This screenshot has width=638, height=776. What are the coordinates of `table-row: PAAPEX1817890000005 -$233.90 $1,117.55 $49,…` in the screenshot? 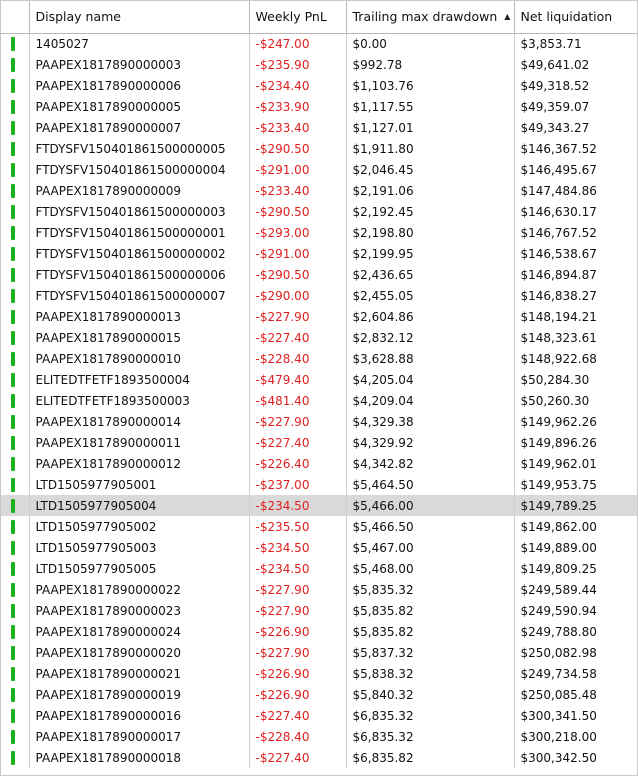 It's located at (319, 106).